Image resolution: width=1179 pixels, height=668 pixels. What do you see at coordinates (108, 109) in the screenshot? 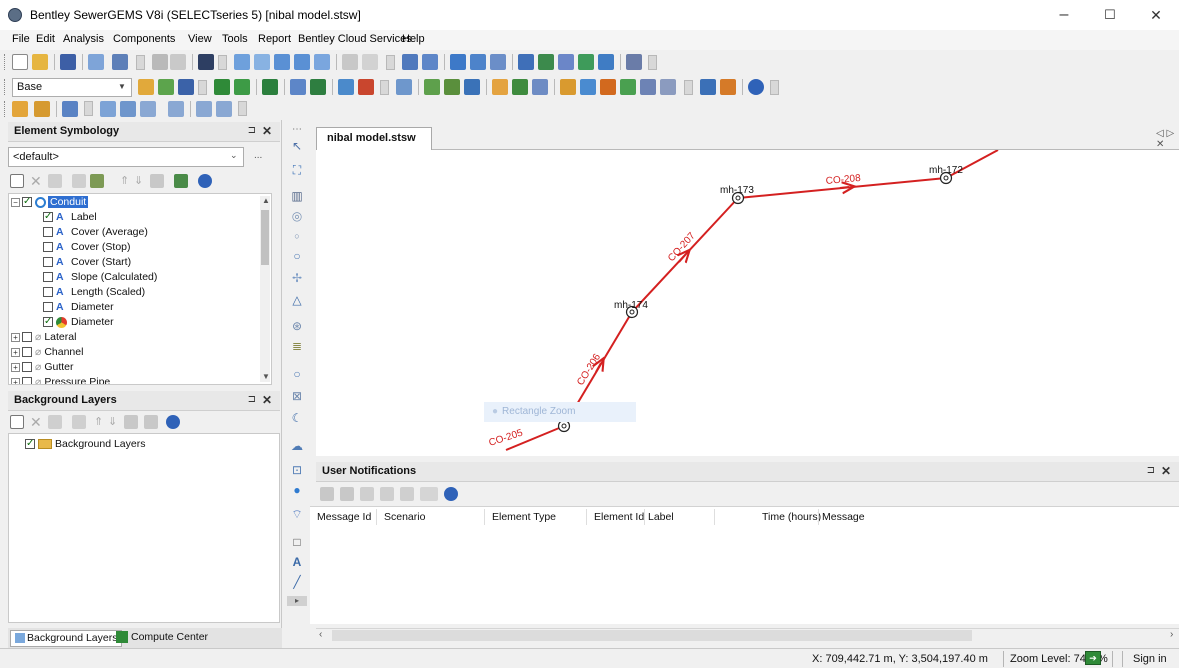
I see `select-1-icon` at bounding box center [108, 109].